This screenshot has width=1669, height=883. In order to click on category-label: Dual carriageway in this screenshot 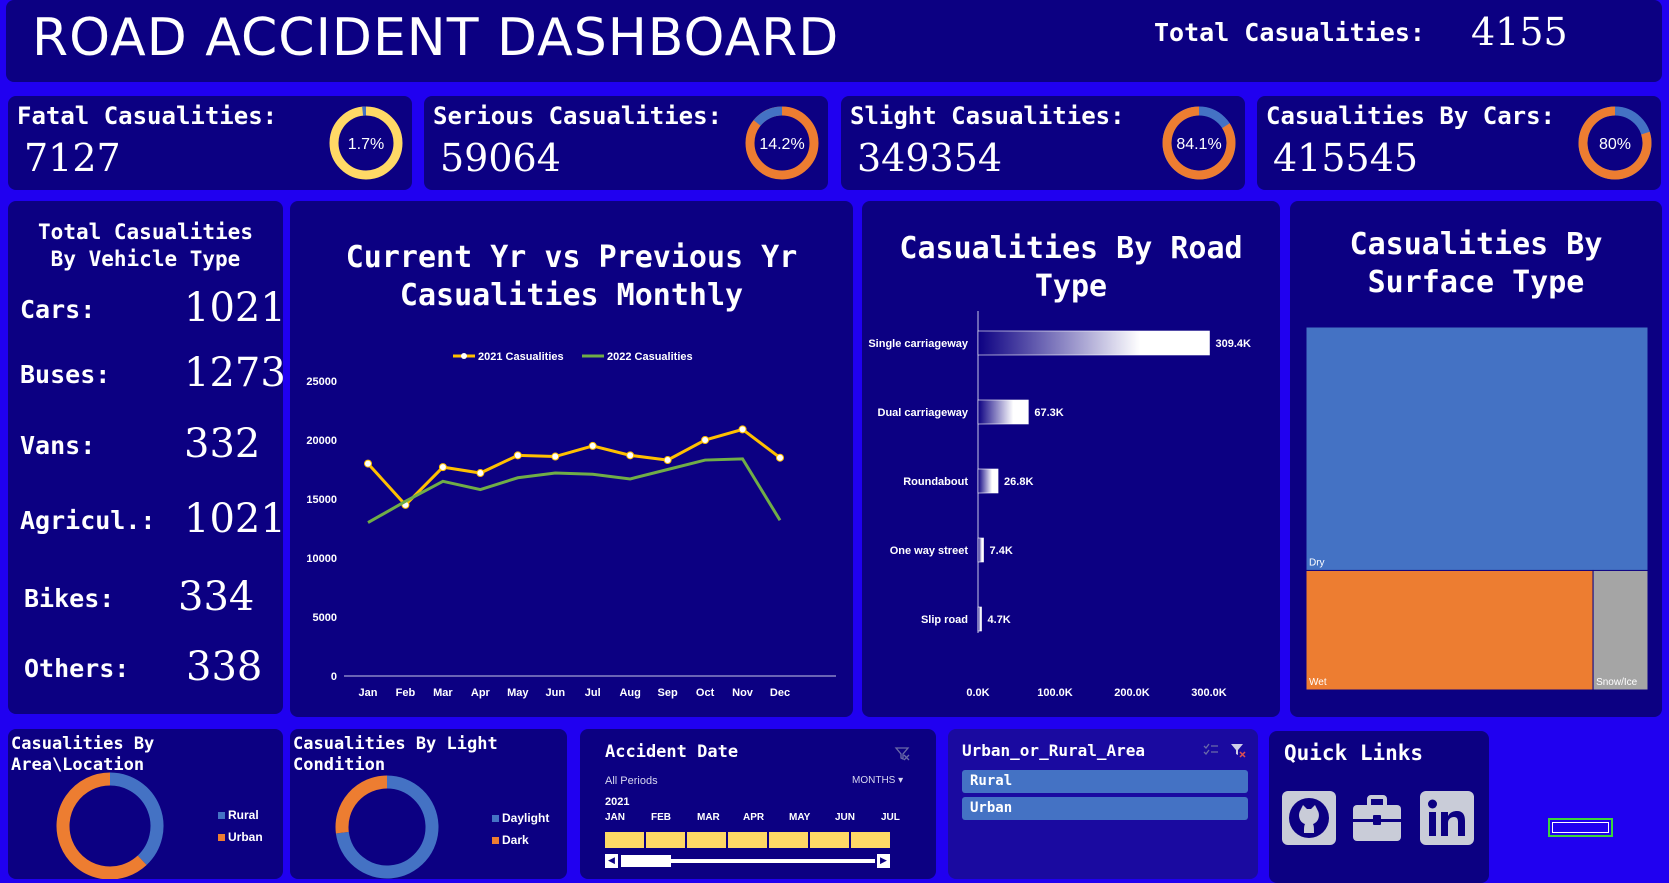, I will do `click(923, 413)`.